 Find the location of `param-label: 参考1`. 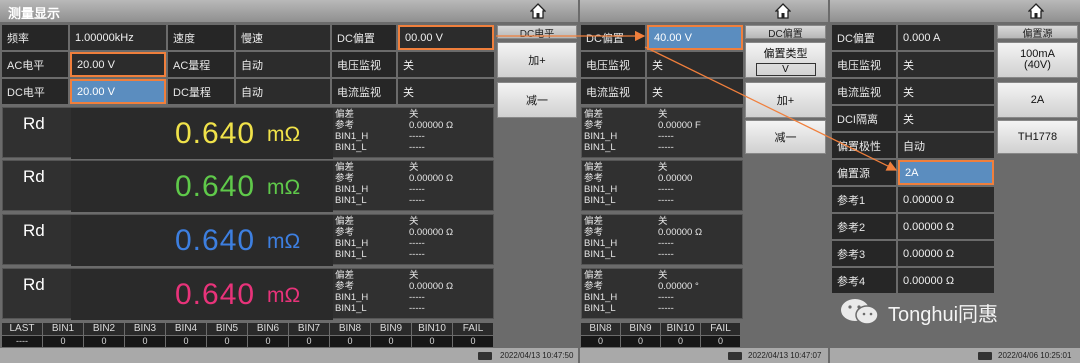

param-label: 参考1 is located at coordinates (864, 199).